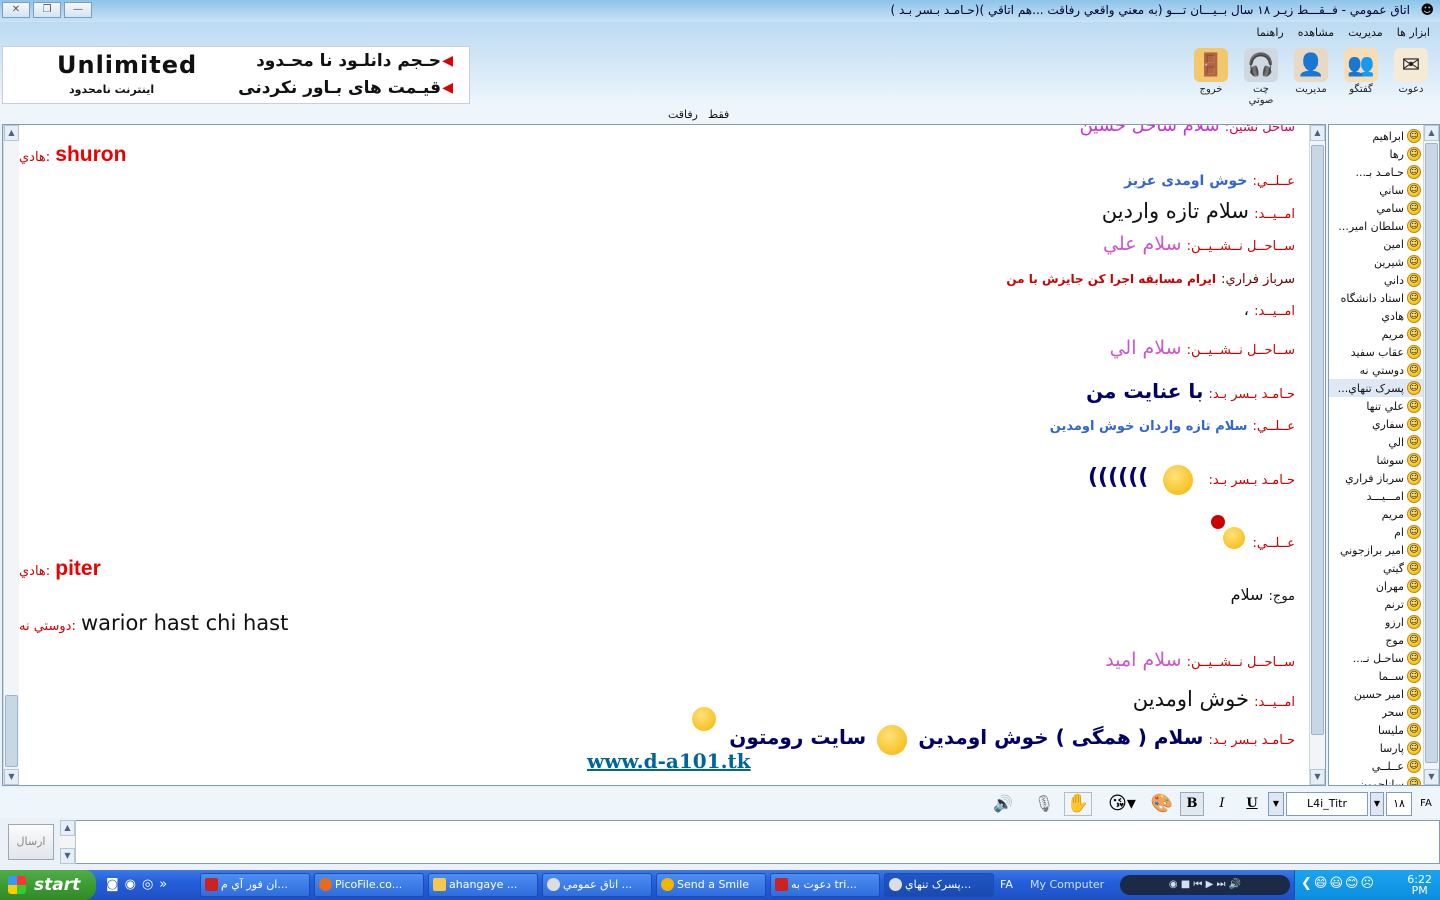 This screenshot has width=1440, height=900. I want to click on menu-help: راهنما, so click(1270, 32).